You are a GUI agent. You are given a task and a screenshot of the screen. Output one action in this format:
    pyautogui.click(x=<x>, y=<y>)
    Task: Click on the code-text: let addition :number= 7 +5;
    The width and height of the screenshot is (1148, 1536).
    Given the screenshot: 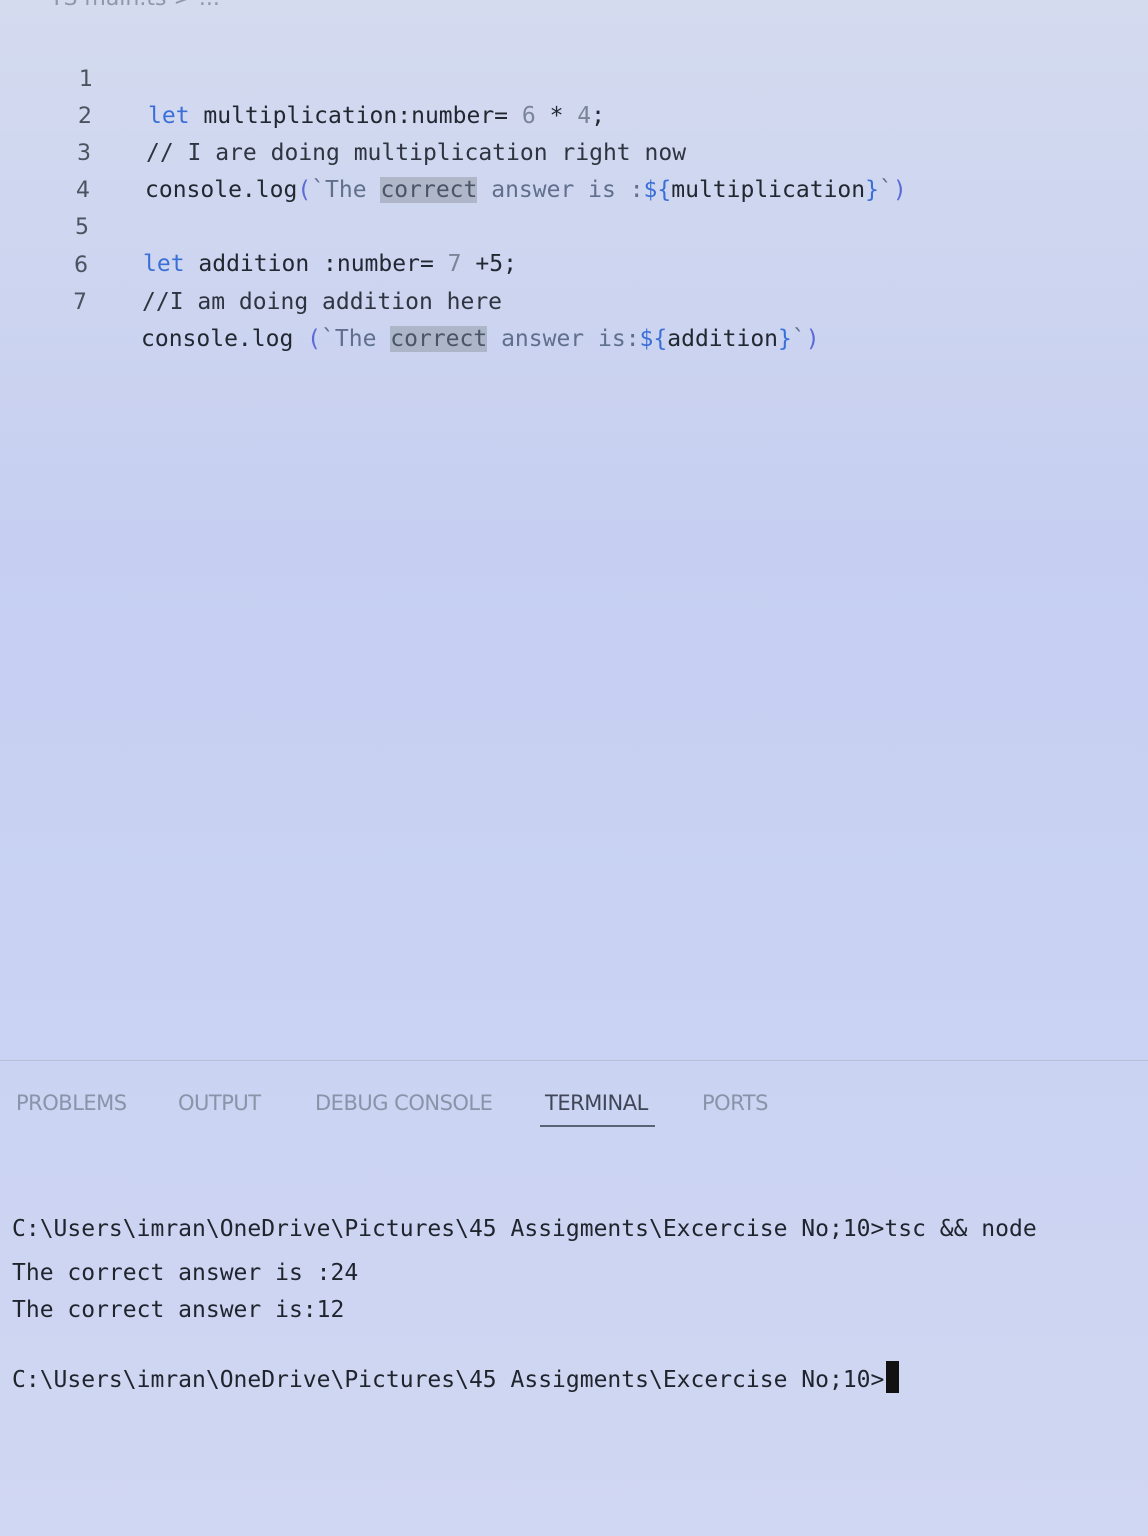 What is the action you would take?
    pyautogui.click(x=330, y=264)
    